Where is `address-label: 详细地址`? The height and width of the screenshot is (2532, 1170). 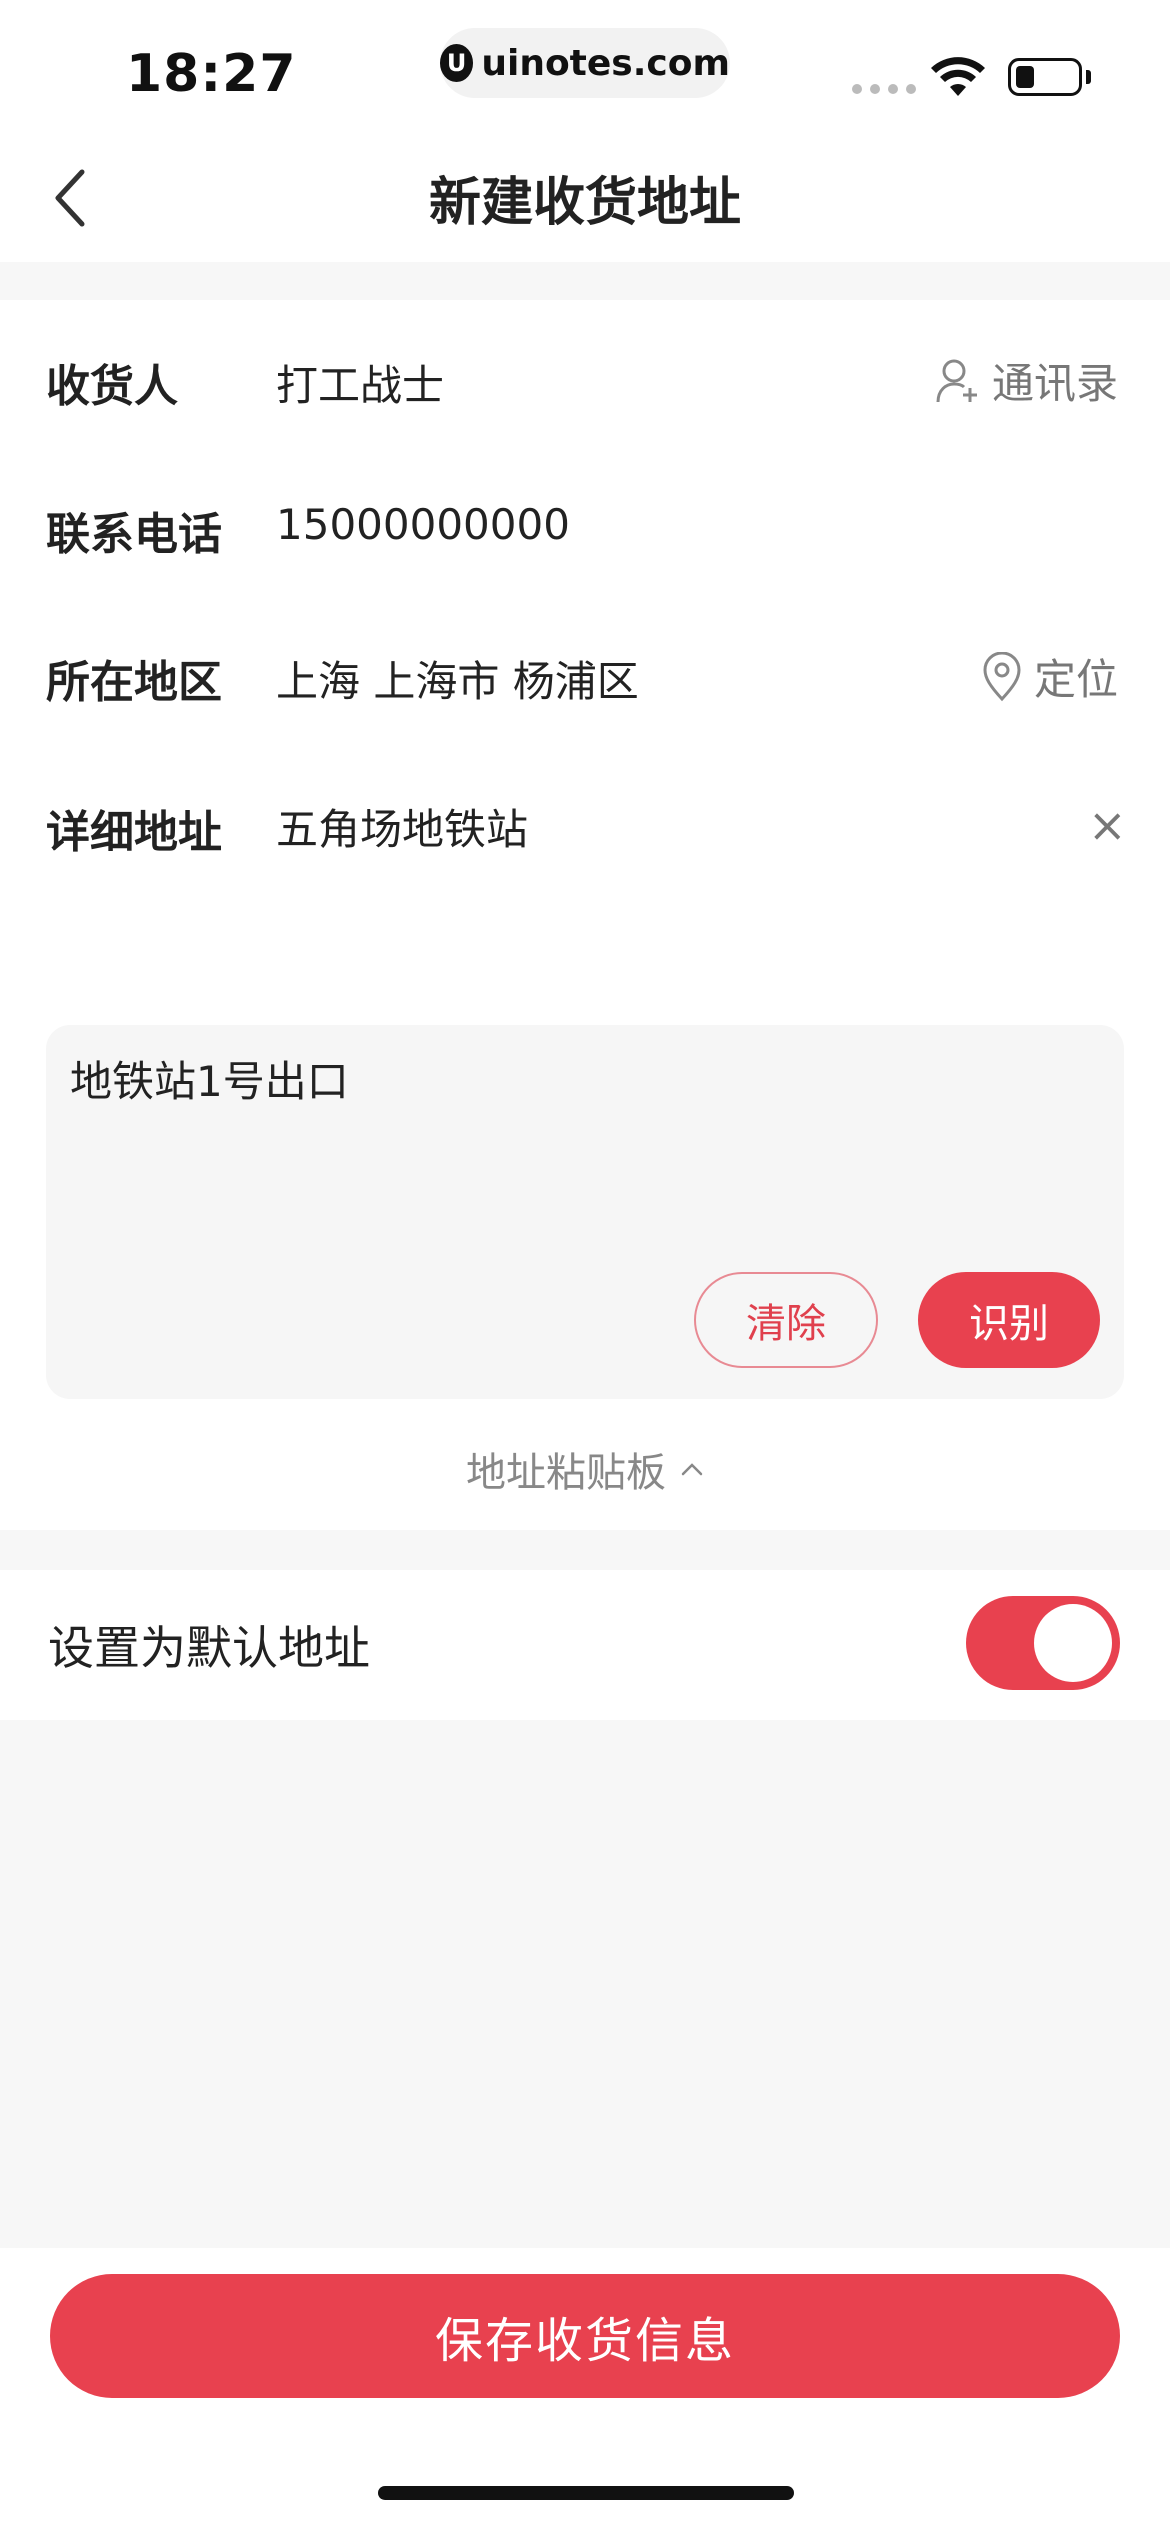
address-label: 详细地址 is located at coordinates (134, 832).